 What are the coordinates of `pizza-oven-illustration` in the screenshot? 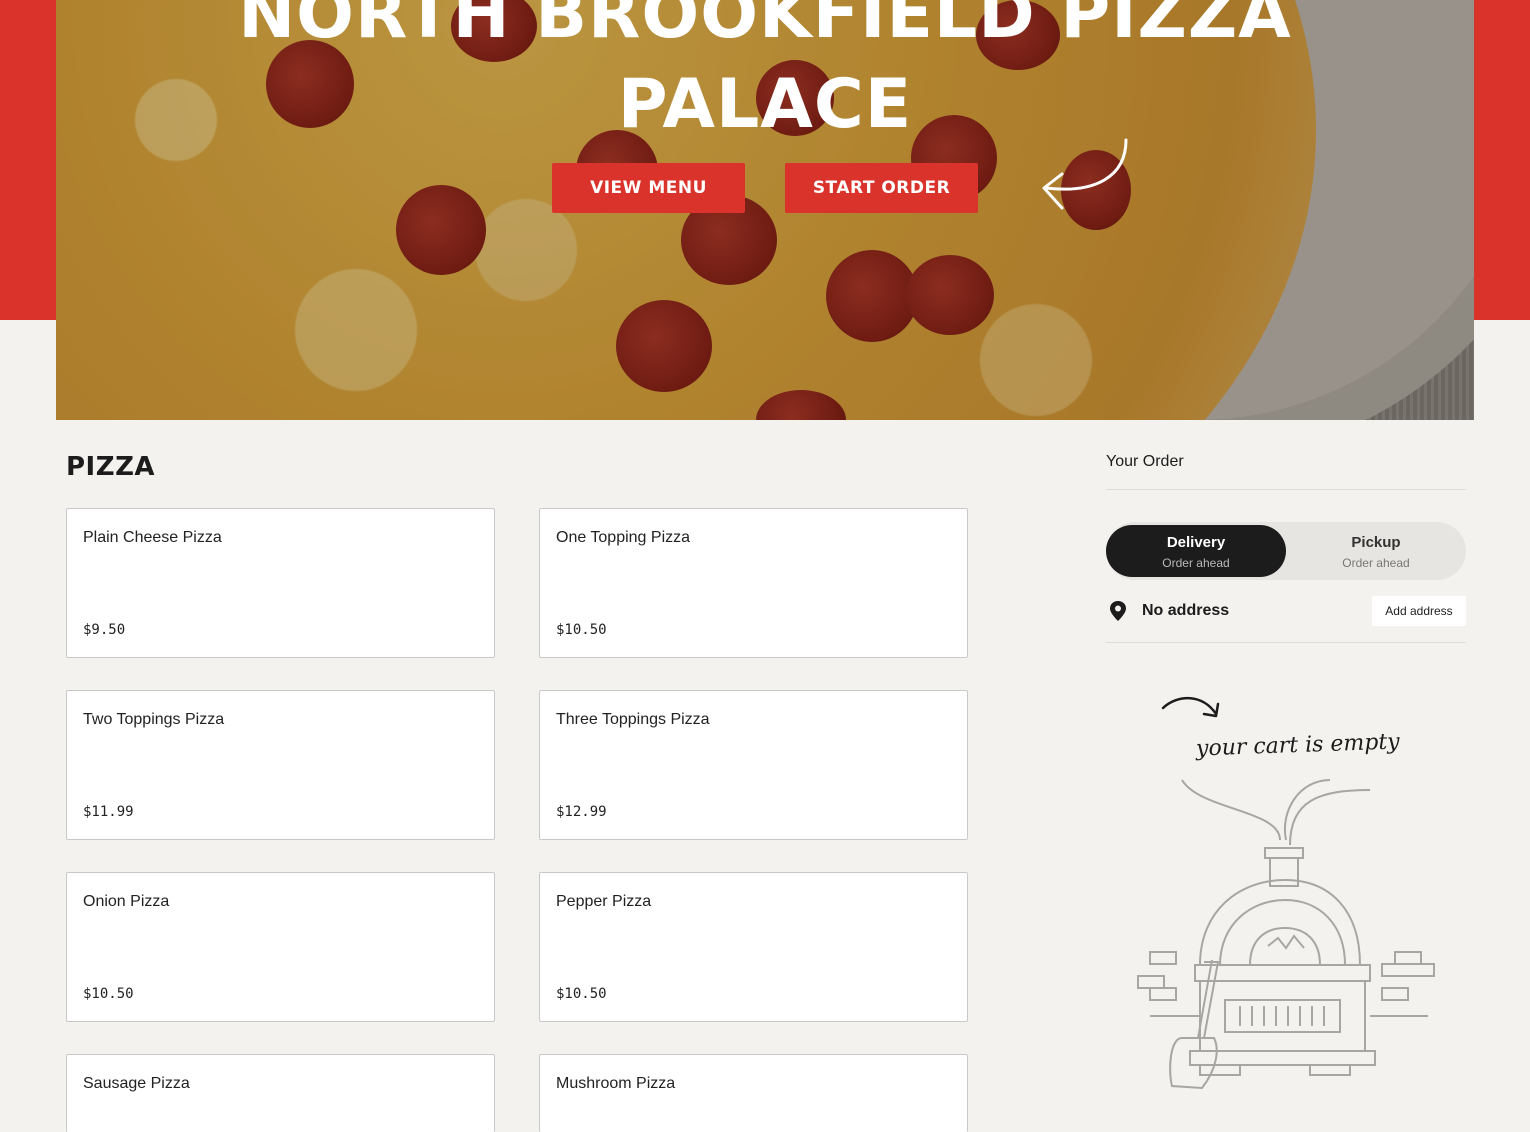 It's located at (1286, 934).